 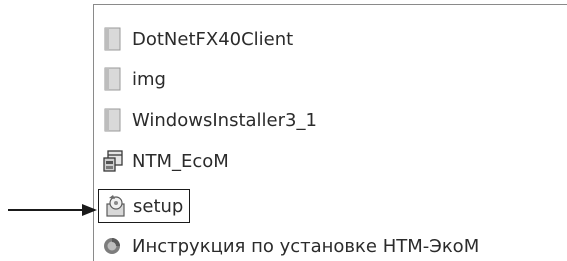 I want to click on list-item-dotnetfx40client: DotNetFX40Client, so click(x=197, y=39).